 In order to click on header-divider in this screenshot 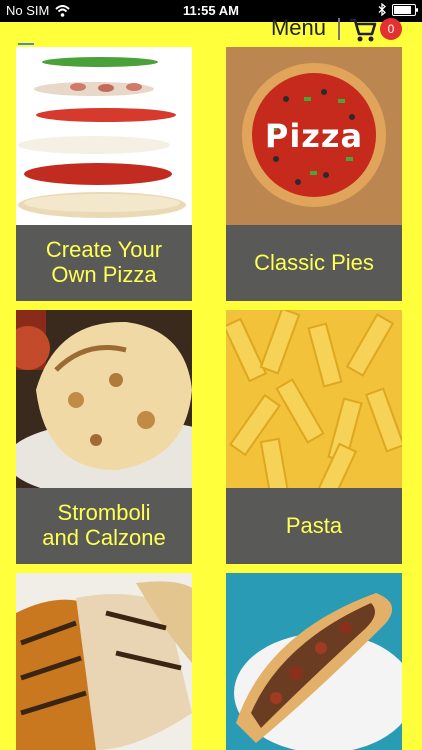, I will do `click(339, 29)`.